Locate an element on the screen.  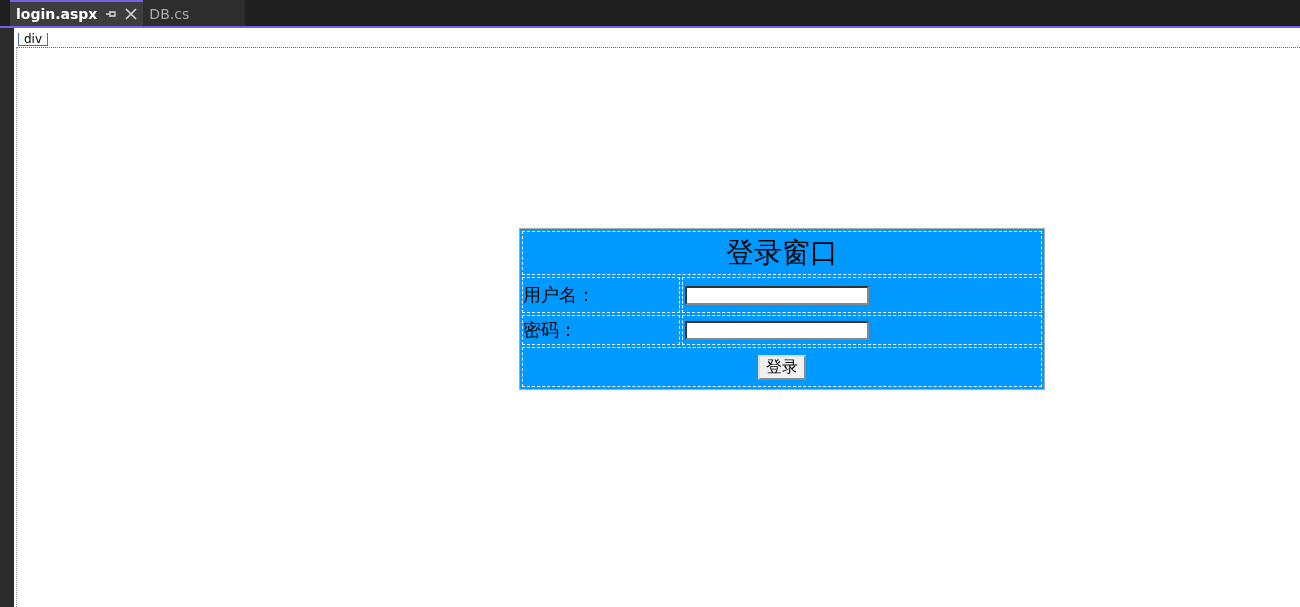
element-tag: div is located at coordinates (33, 39).